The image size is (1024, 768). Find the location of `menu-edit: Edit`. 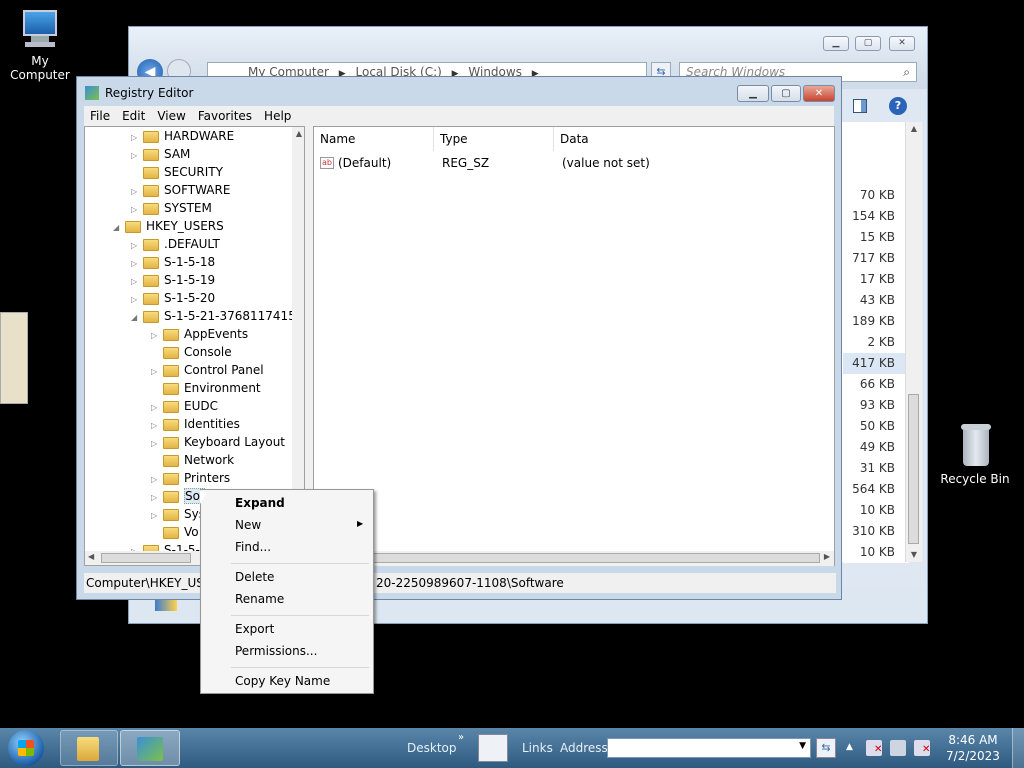

menu-edit: Edit is located at coordinates (133, 116).